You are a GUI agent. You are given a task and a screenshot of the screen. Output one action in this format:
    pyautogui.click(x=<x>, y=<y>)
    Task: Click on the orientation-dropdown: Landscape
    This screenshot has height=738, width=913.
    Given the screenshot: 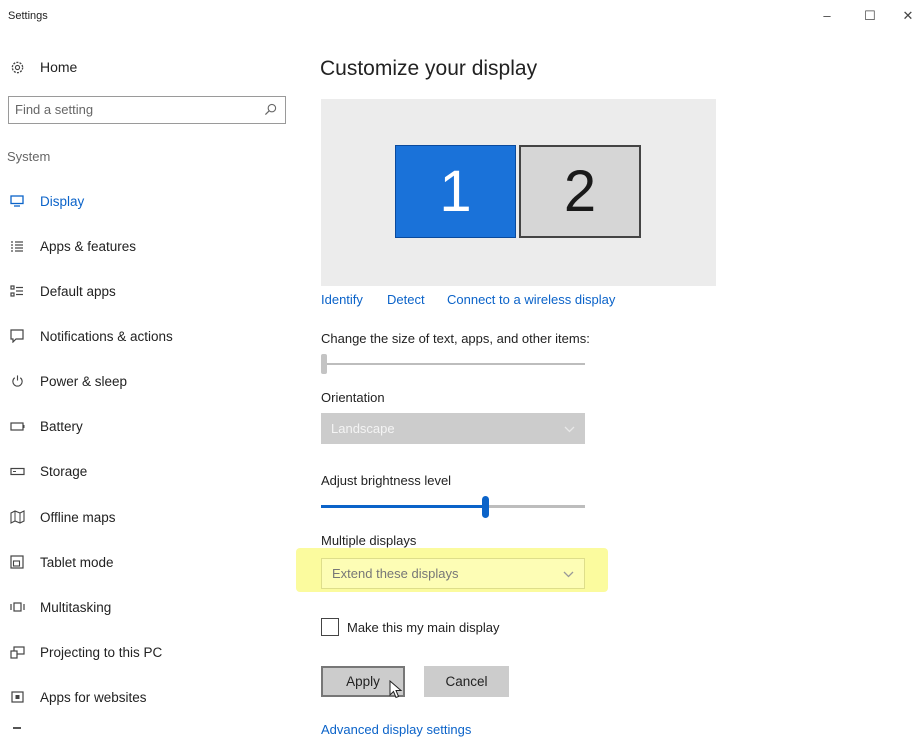 What is the action you would take?
    pyautogui.click(x=453, y=428)
    